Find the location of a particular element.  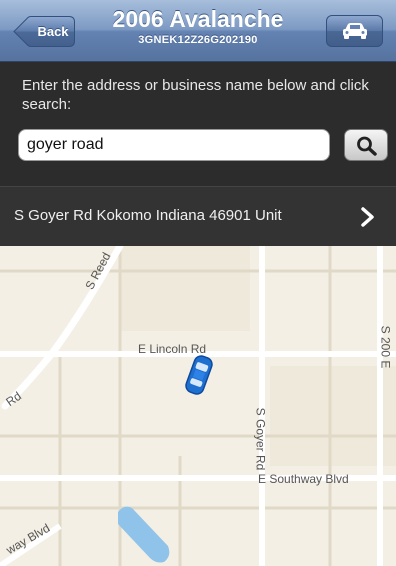

search-button is located at coordinates (366, 145).